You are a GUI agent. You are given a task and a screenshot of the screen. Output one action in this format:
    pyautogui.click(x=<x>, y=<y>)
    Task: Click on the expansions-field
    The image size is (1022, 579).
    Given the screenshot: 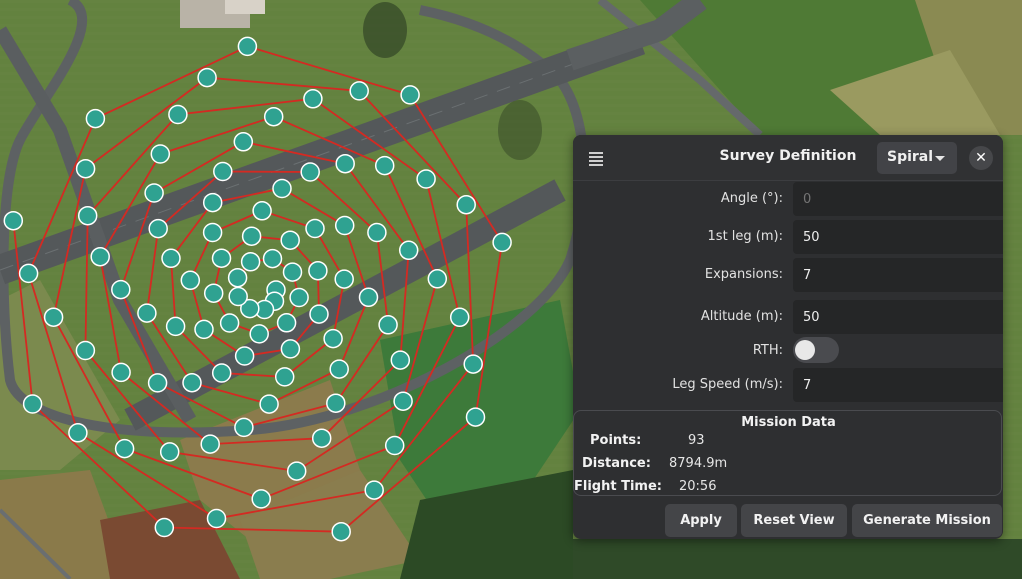 What is the action you would take?
    pyautogui.click(x=898, y=275)
    